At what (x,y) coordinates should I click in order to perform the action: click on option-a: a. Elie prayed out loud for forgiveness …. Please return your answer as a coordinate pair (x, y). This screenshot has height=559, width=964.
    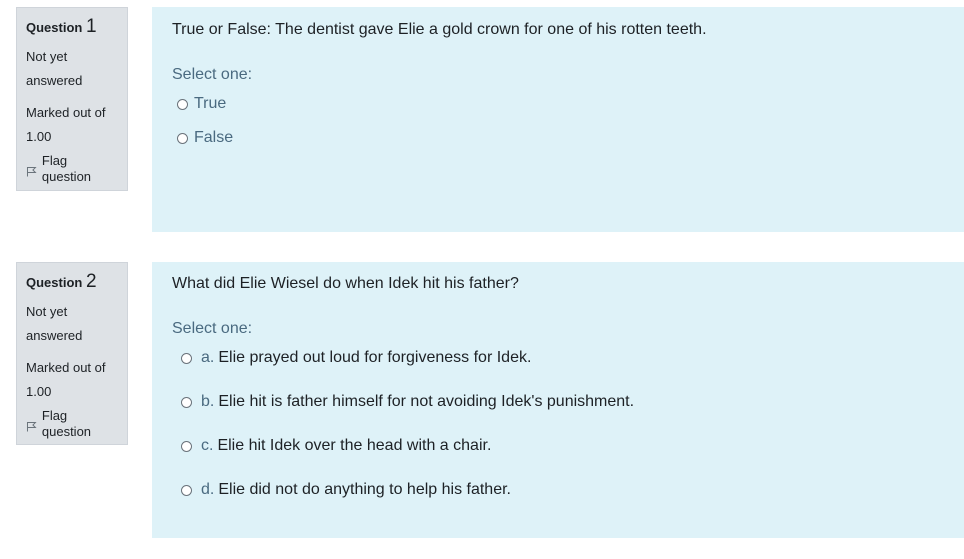
    Looking at the image, I should click on (562, 358).